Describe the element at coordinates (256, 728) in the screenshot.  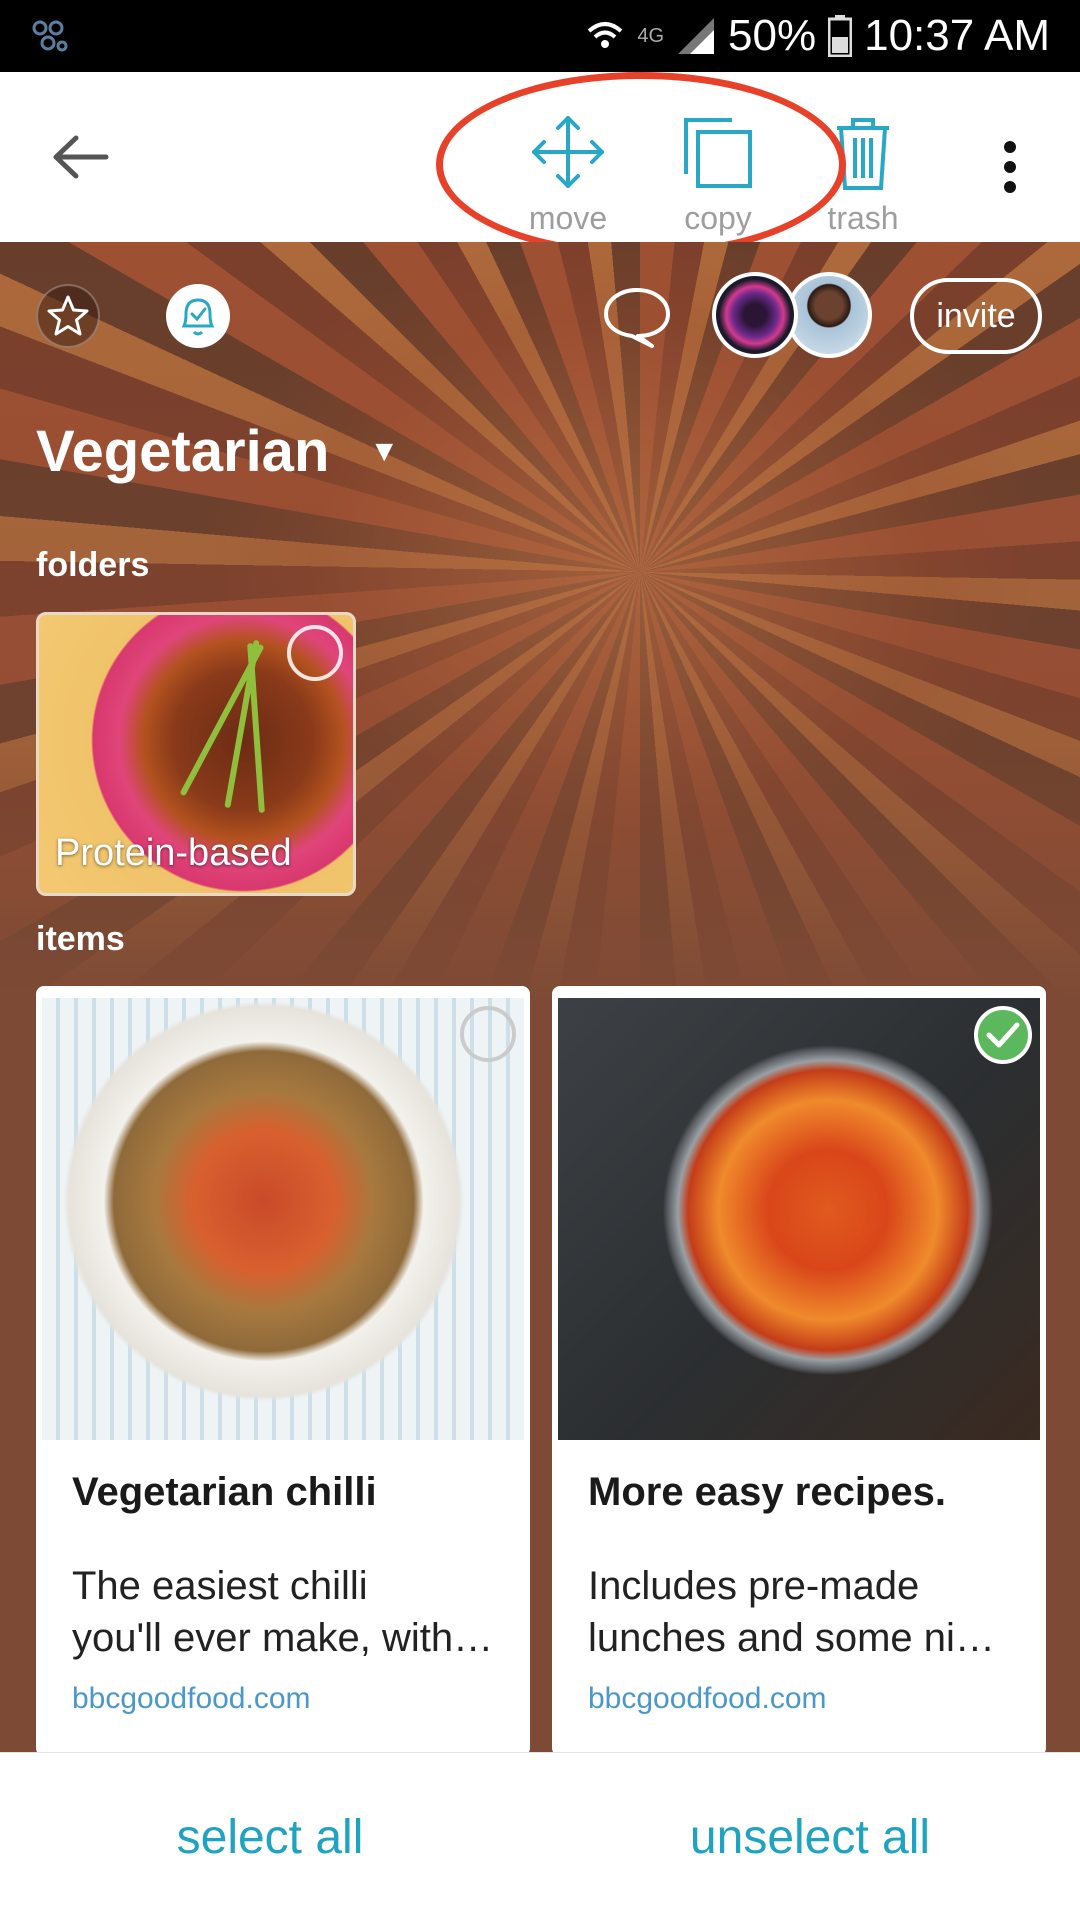
I see `garnish-decoration` at that location.